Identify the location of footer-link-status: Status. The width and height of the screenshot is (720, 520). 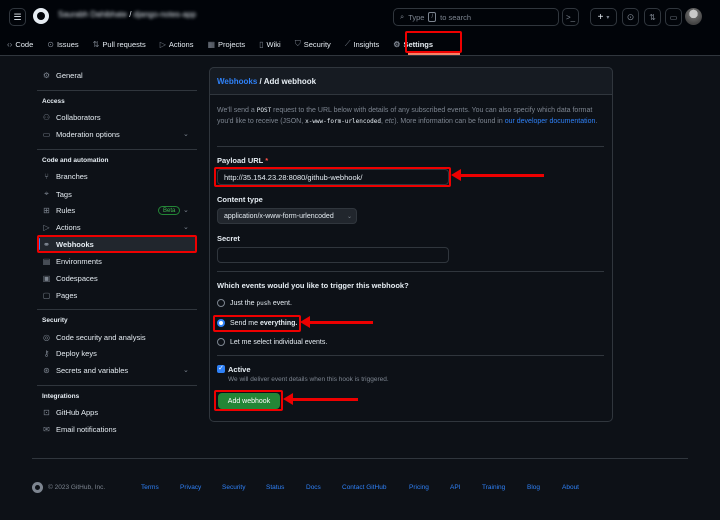
(275, 487).